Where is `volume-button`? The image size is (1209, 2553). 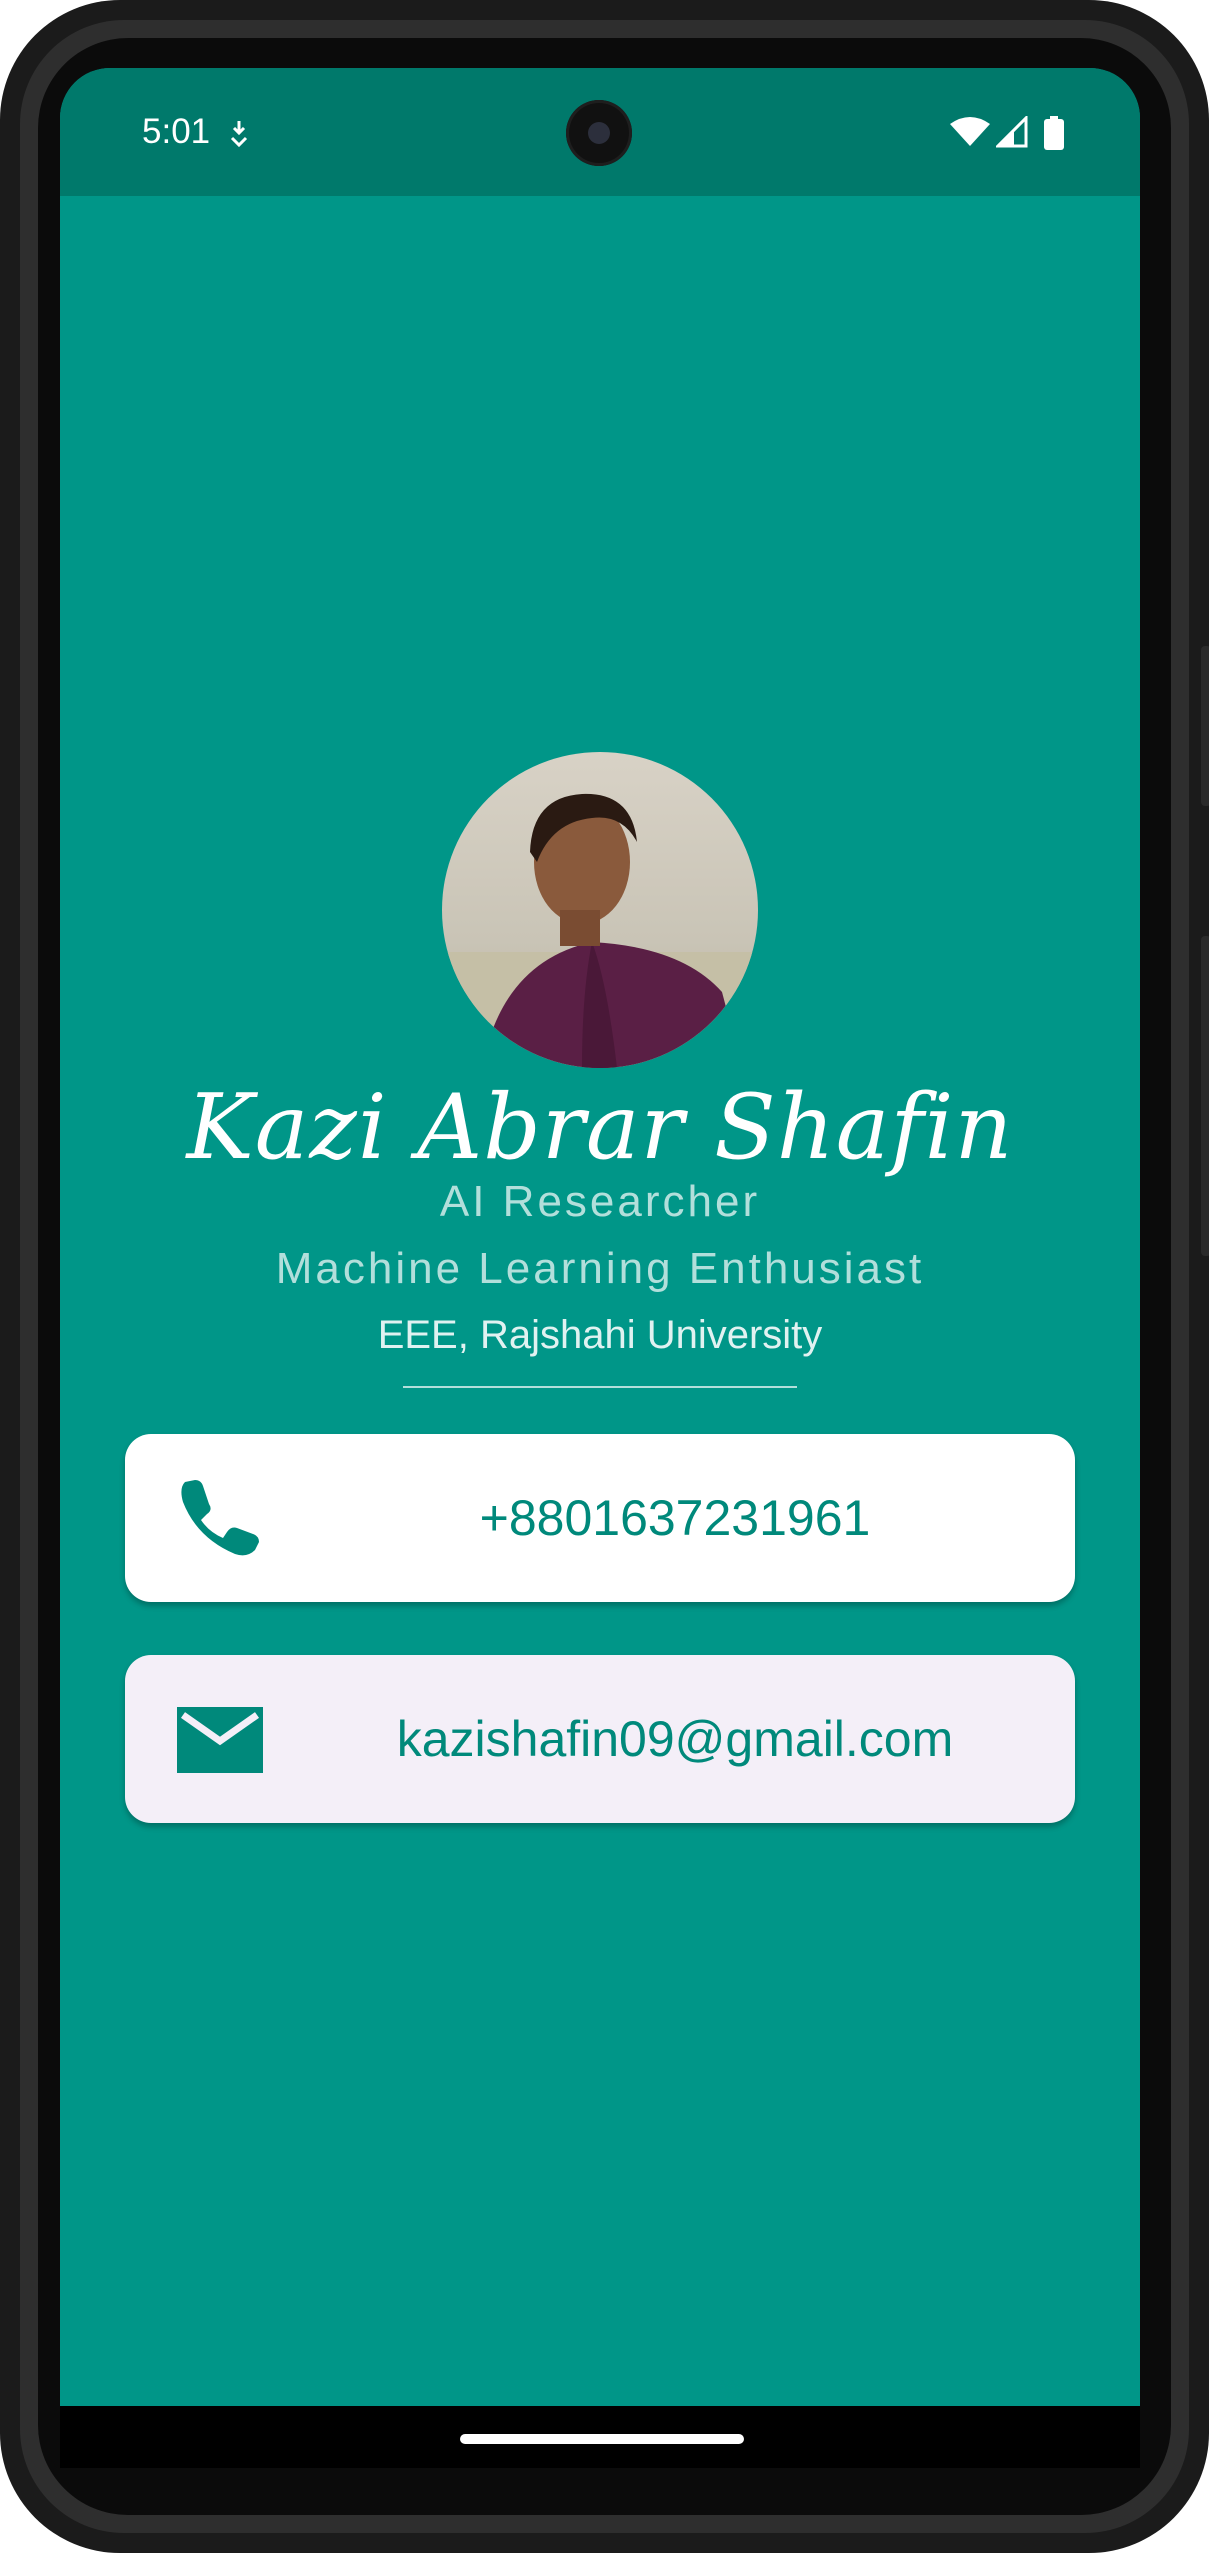
volume-button is located at coordinates (1205, 1096).